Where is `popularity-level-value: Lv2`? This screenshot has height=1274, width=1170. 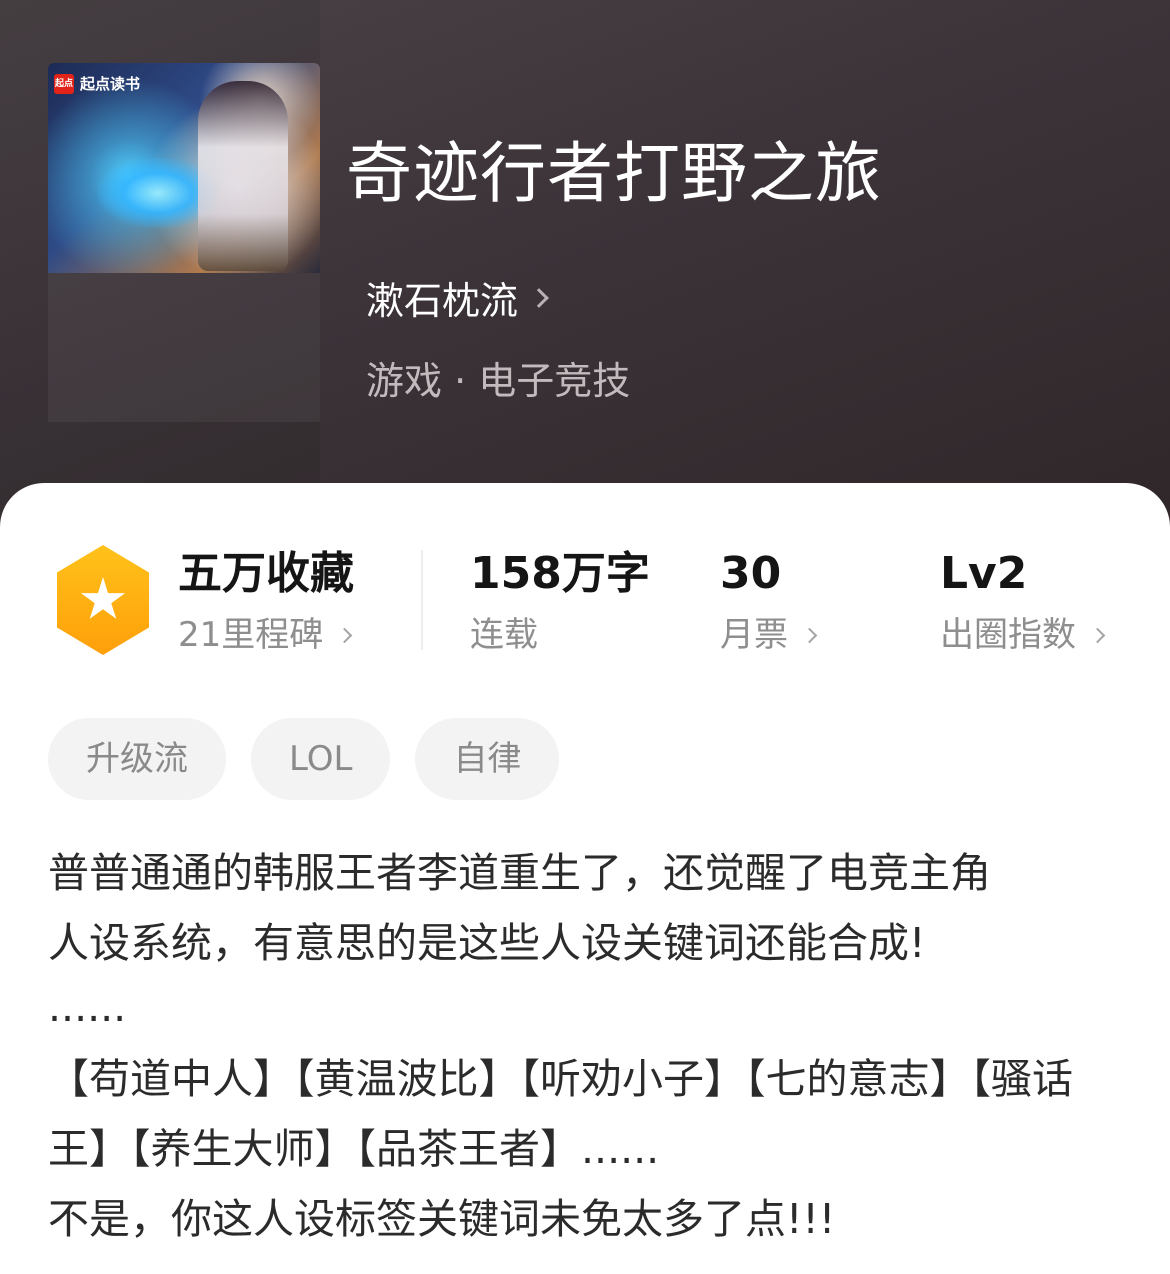
popularity-level-value: Lv2 is located at coordinates (984, 573).